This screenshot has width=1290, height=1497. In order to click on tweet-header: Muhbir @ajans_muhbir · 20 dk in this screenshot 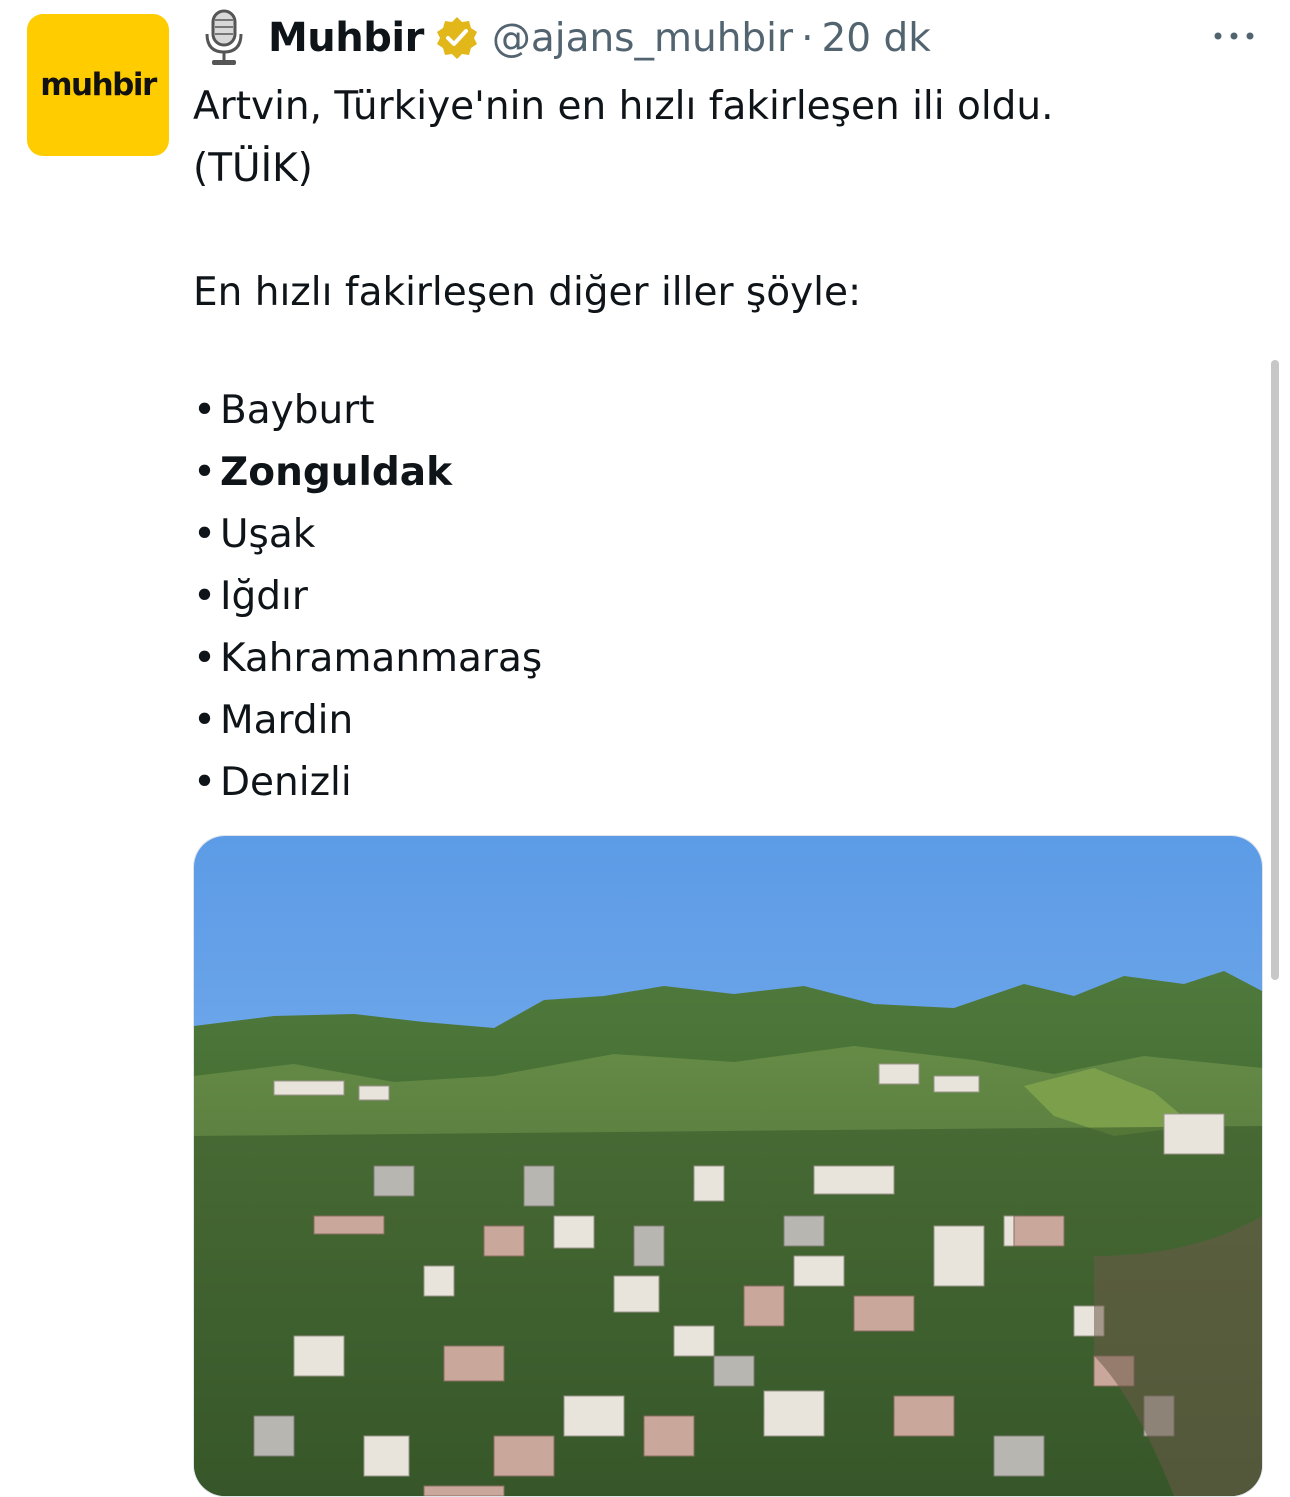, I will do `click(563, 38)`.